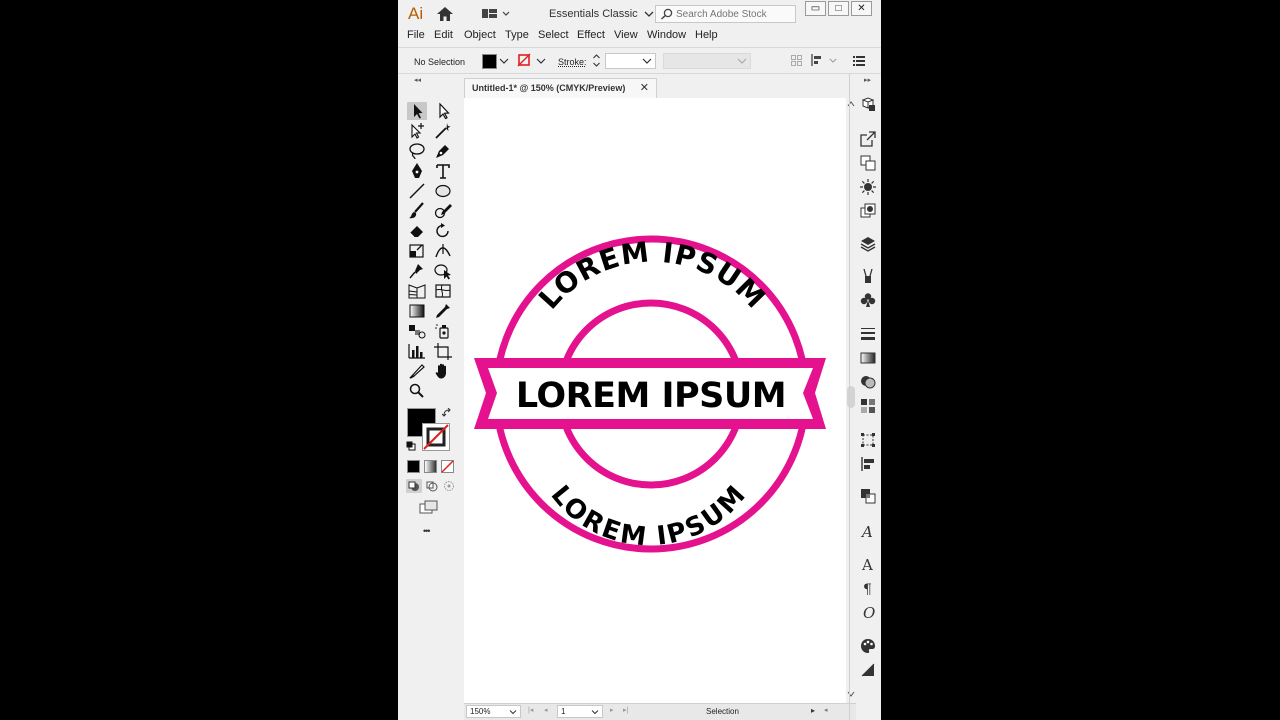 The width and height of the screenshot is (1280, 720). I want to click on stroke-weight-stepper-icon, so click(596, 60).